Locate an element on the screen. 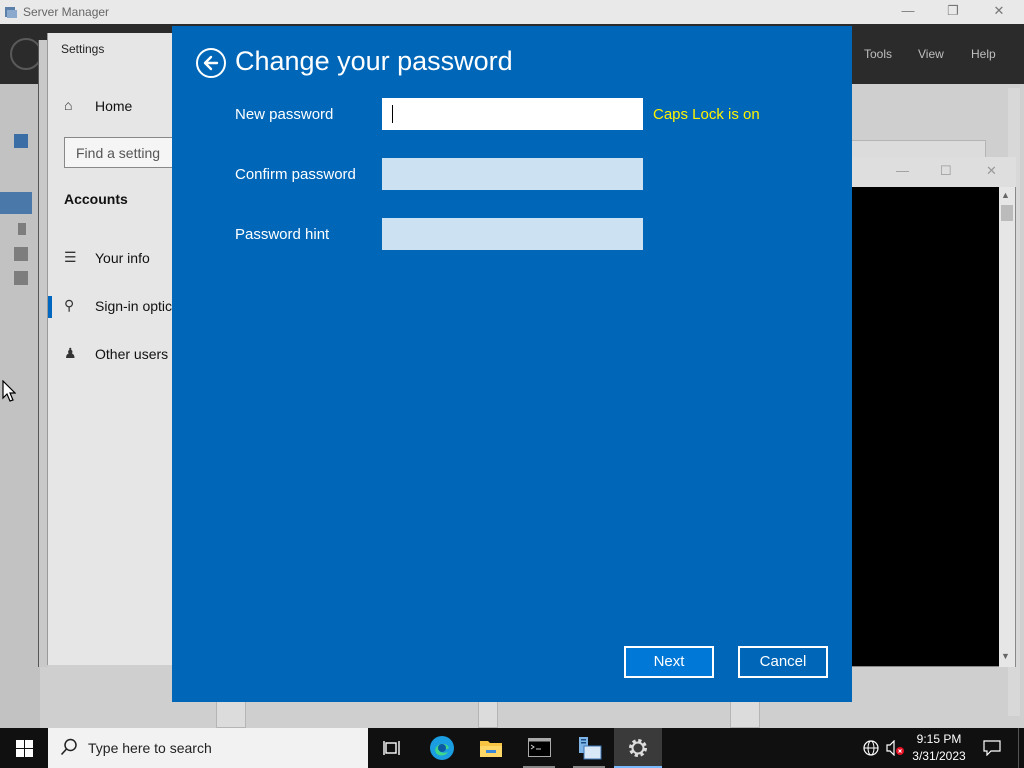 The image size is (1024, 768). folder-icon is located at coordinates (491, 749).